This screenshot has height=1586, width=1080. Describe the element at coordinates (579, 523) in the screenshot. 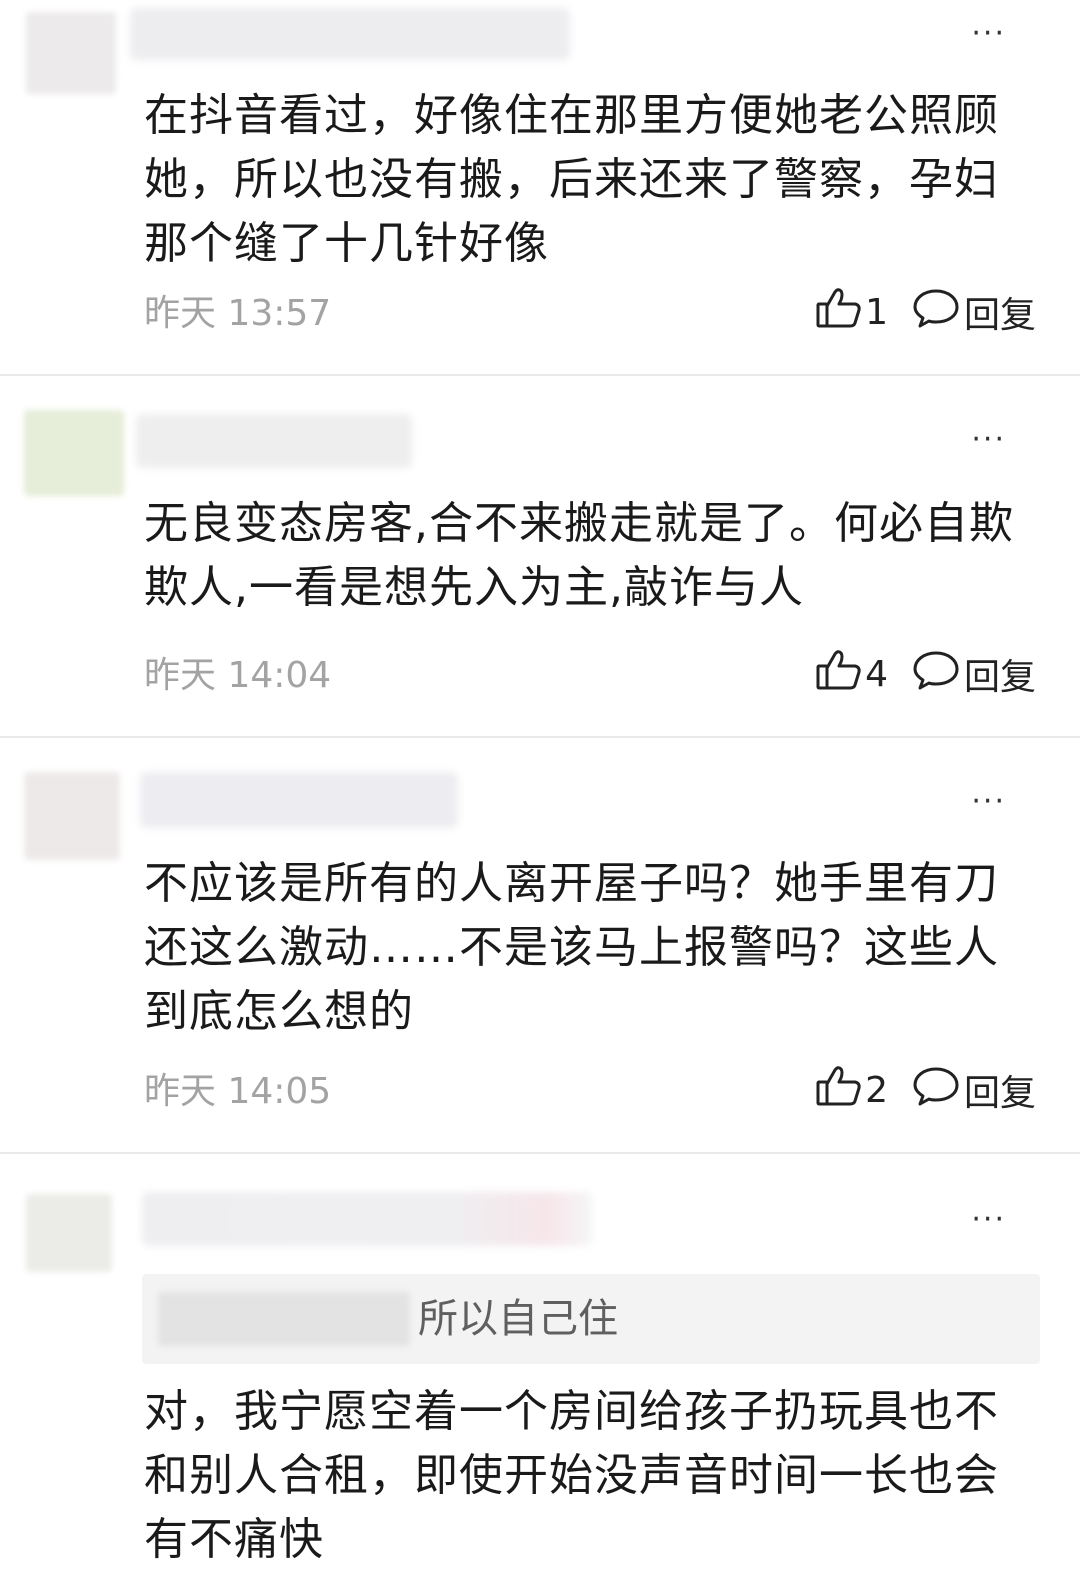

I see `comment-line: 无良变态房客,合不来搬走就是了。何必自欺` at that location.